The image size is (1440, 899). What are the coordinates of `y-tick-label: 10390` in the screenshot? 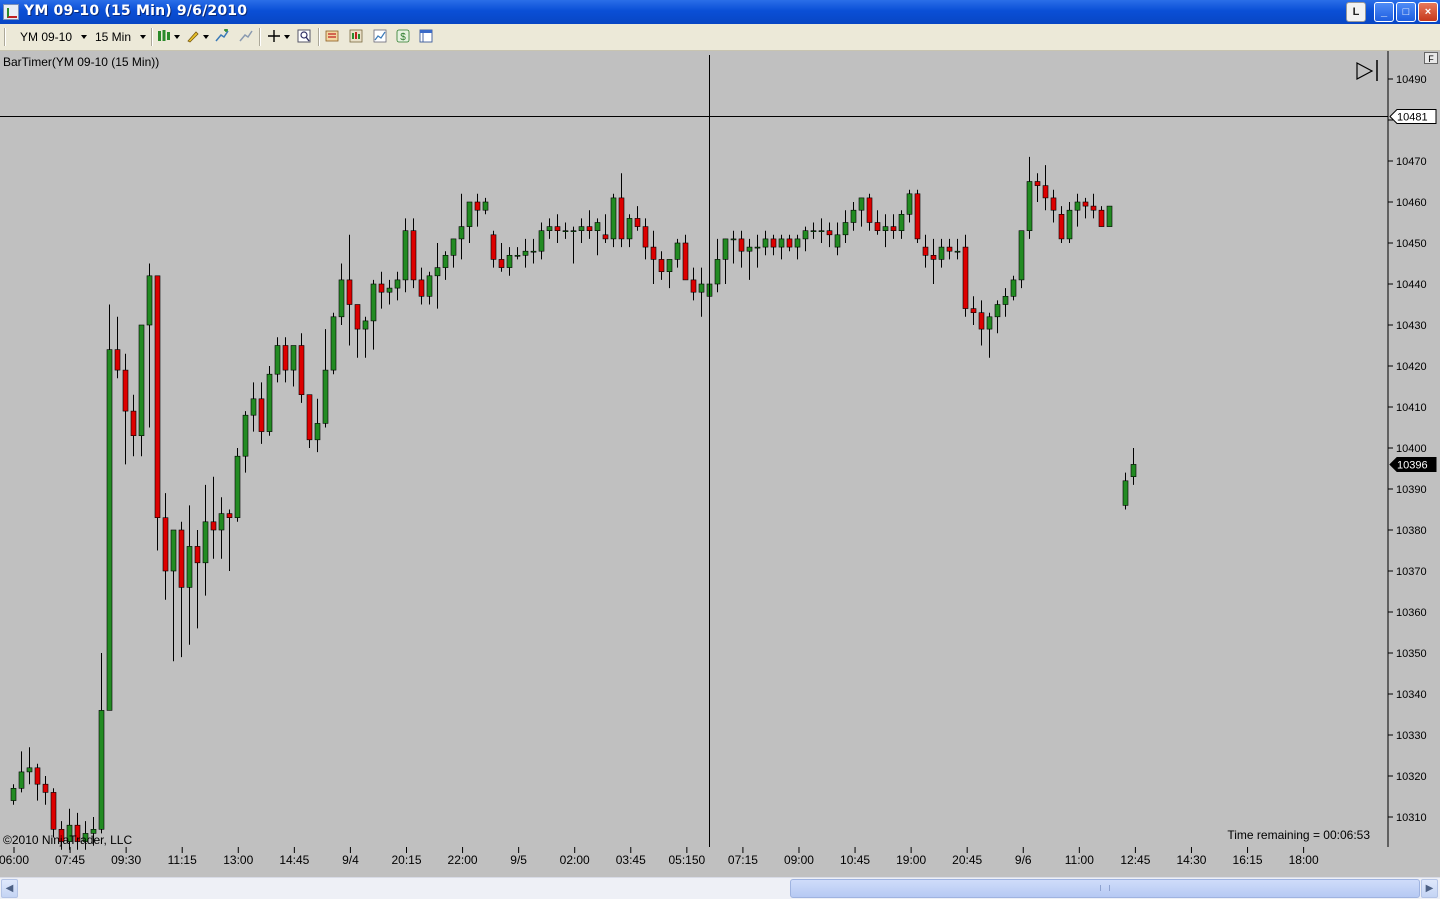 It's located at (1411, 490).